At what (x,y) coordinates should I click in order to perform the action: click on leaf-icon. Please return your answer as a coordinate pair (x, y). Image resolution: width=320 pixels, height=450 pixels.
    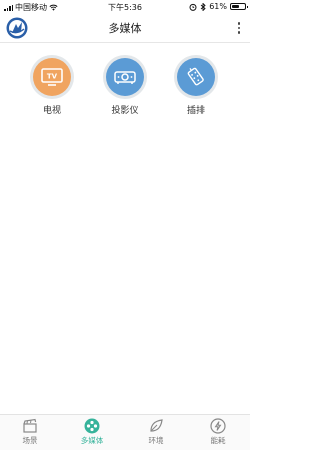
    Looking at the image, I should click on (156, 425).